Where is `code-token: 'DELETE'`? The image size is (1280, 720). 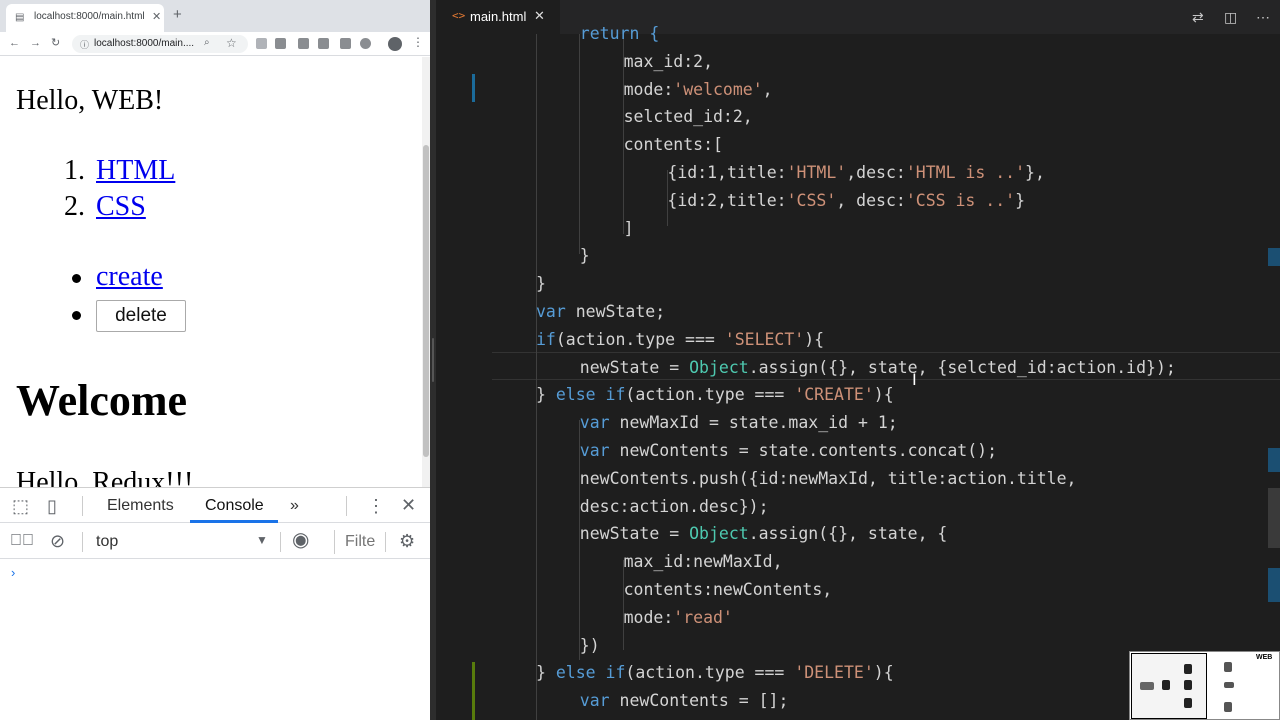 code-token: 'DELETE' is located at coordinates (834, 673).